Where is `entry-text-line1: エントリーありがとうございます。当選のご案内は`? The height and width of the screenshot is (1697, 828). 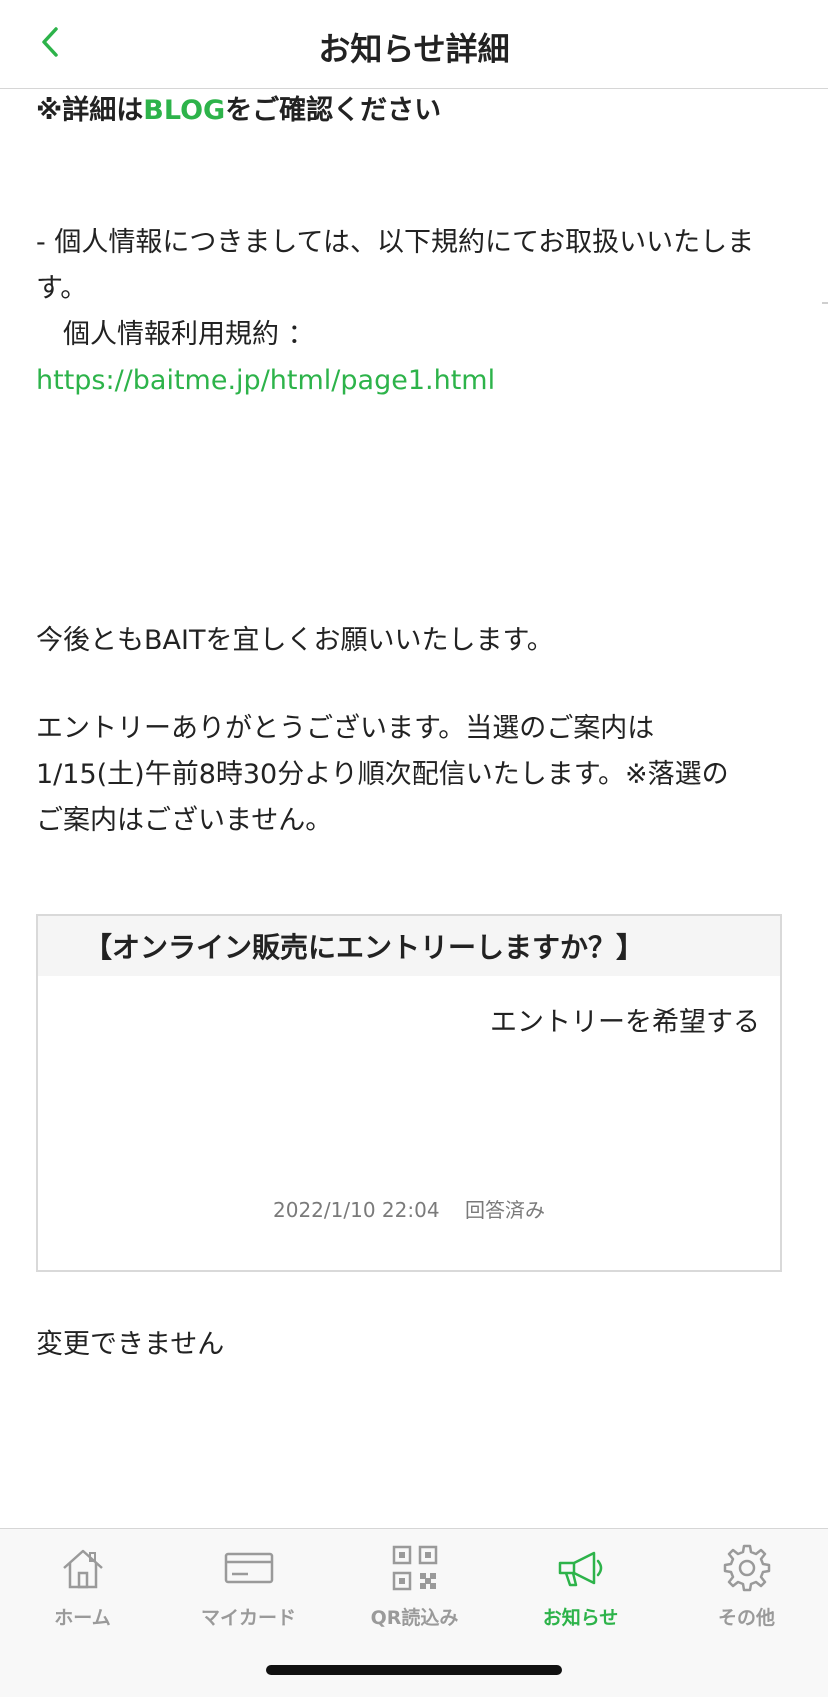 entry-text-line1: エントリーありがとうございます。当選のご案内は is located at coordinates (345, 728).